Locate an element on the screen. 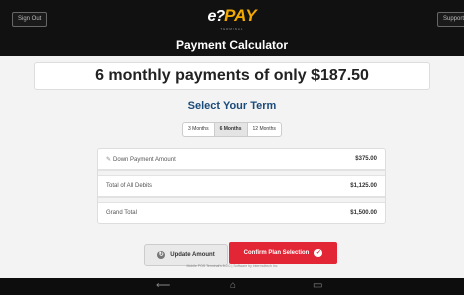 Image resolution: width=464 pixels, height=295 pixels. row-label: Down Payment Amount is located at coordinates (144, 159).